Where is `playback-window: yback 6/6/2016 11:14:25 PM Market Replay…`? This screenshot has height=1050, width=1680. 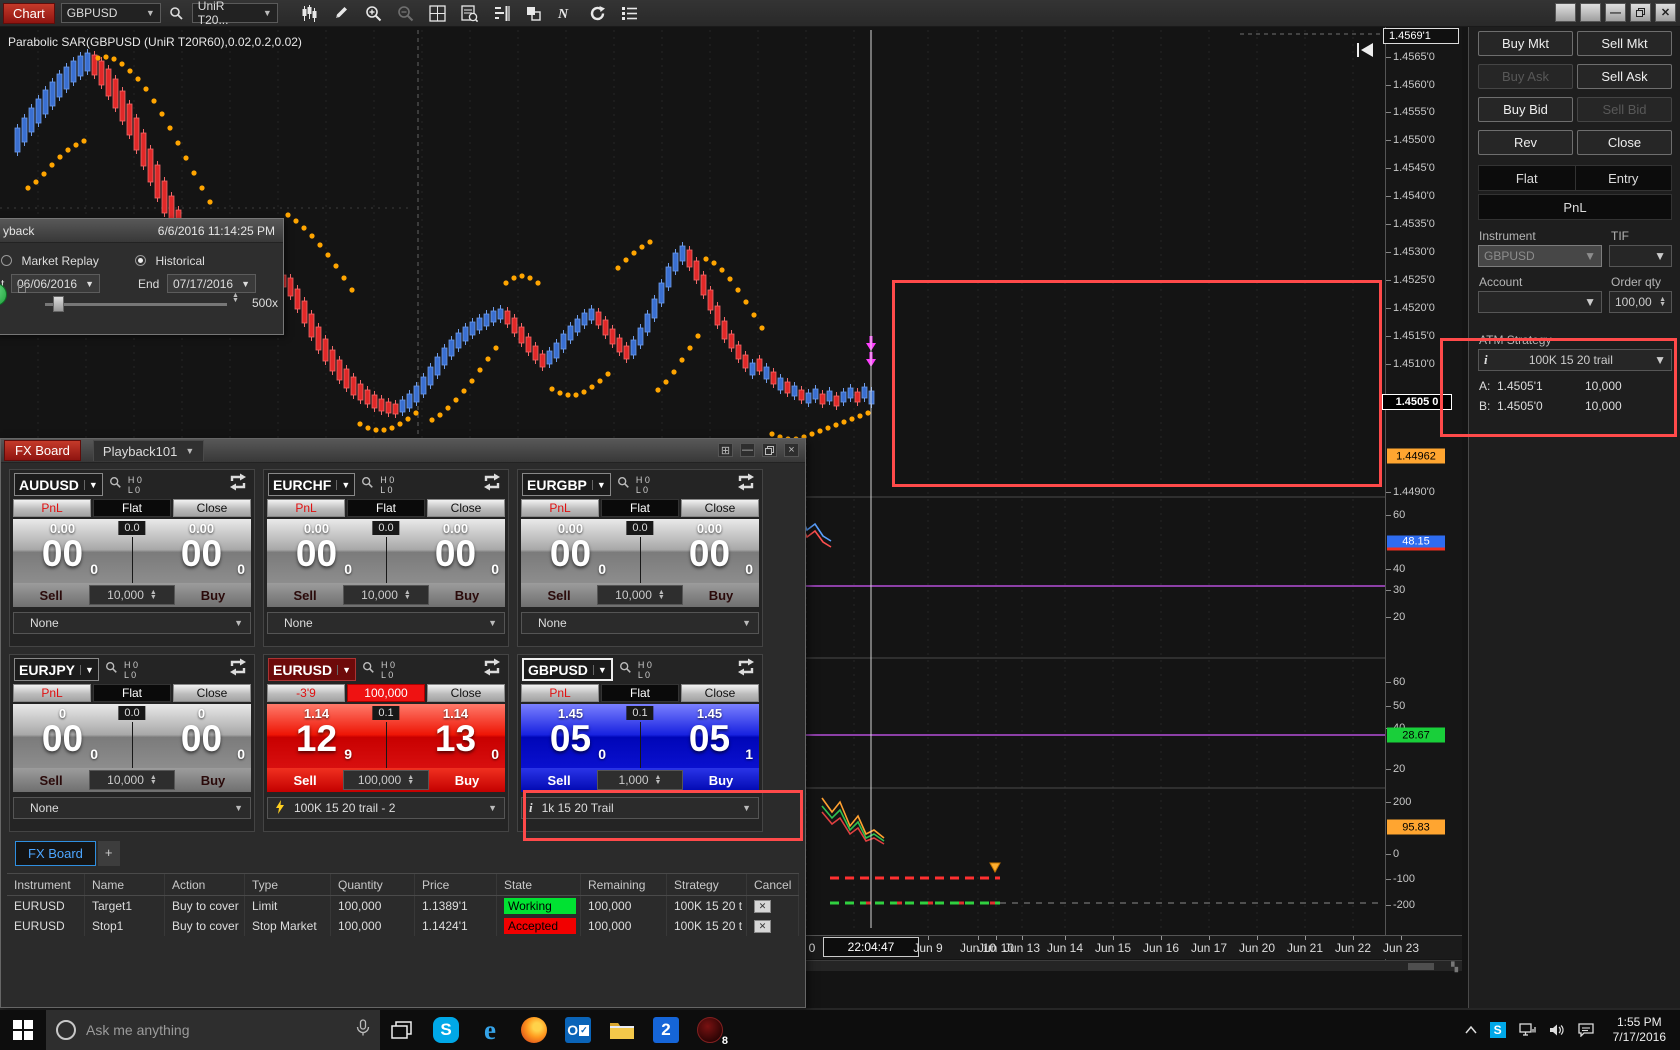 playback-window: yback 6/6/2016 11:14:25 PM Market Replay… is located at coordinates (142, 276).